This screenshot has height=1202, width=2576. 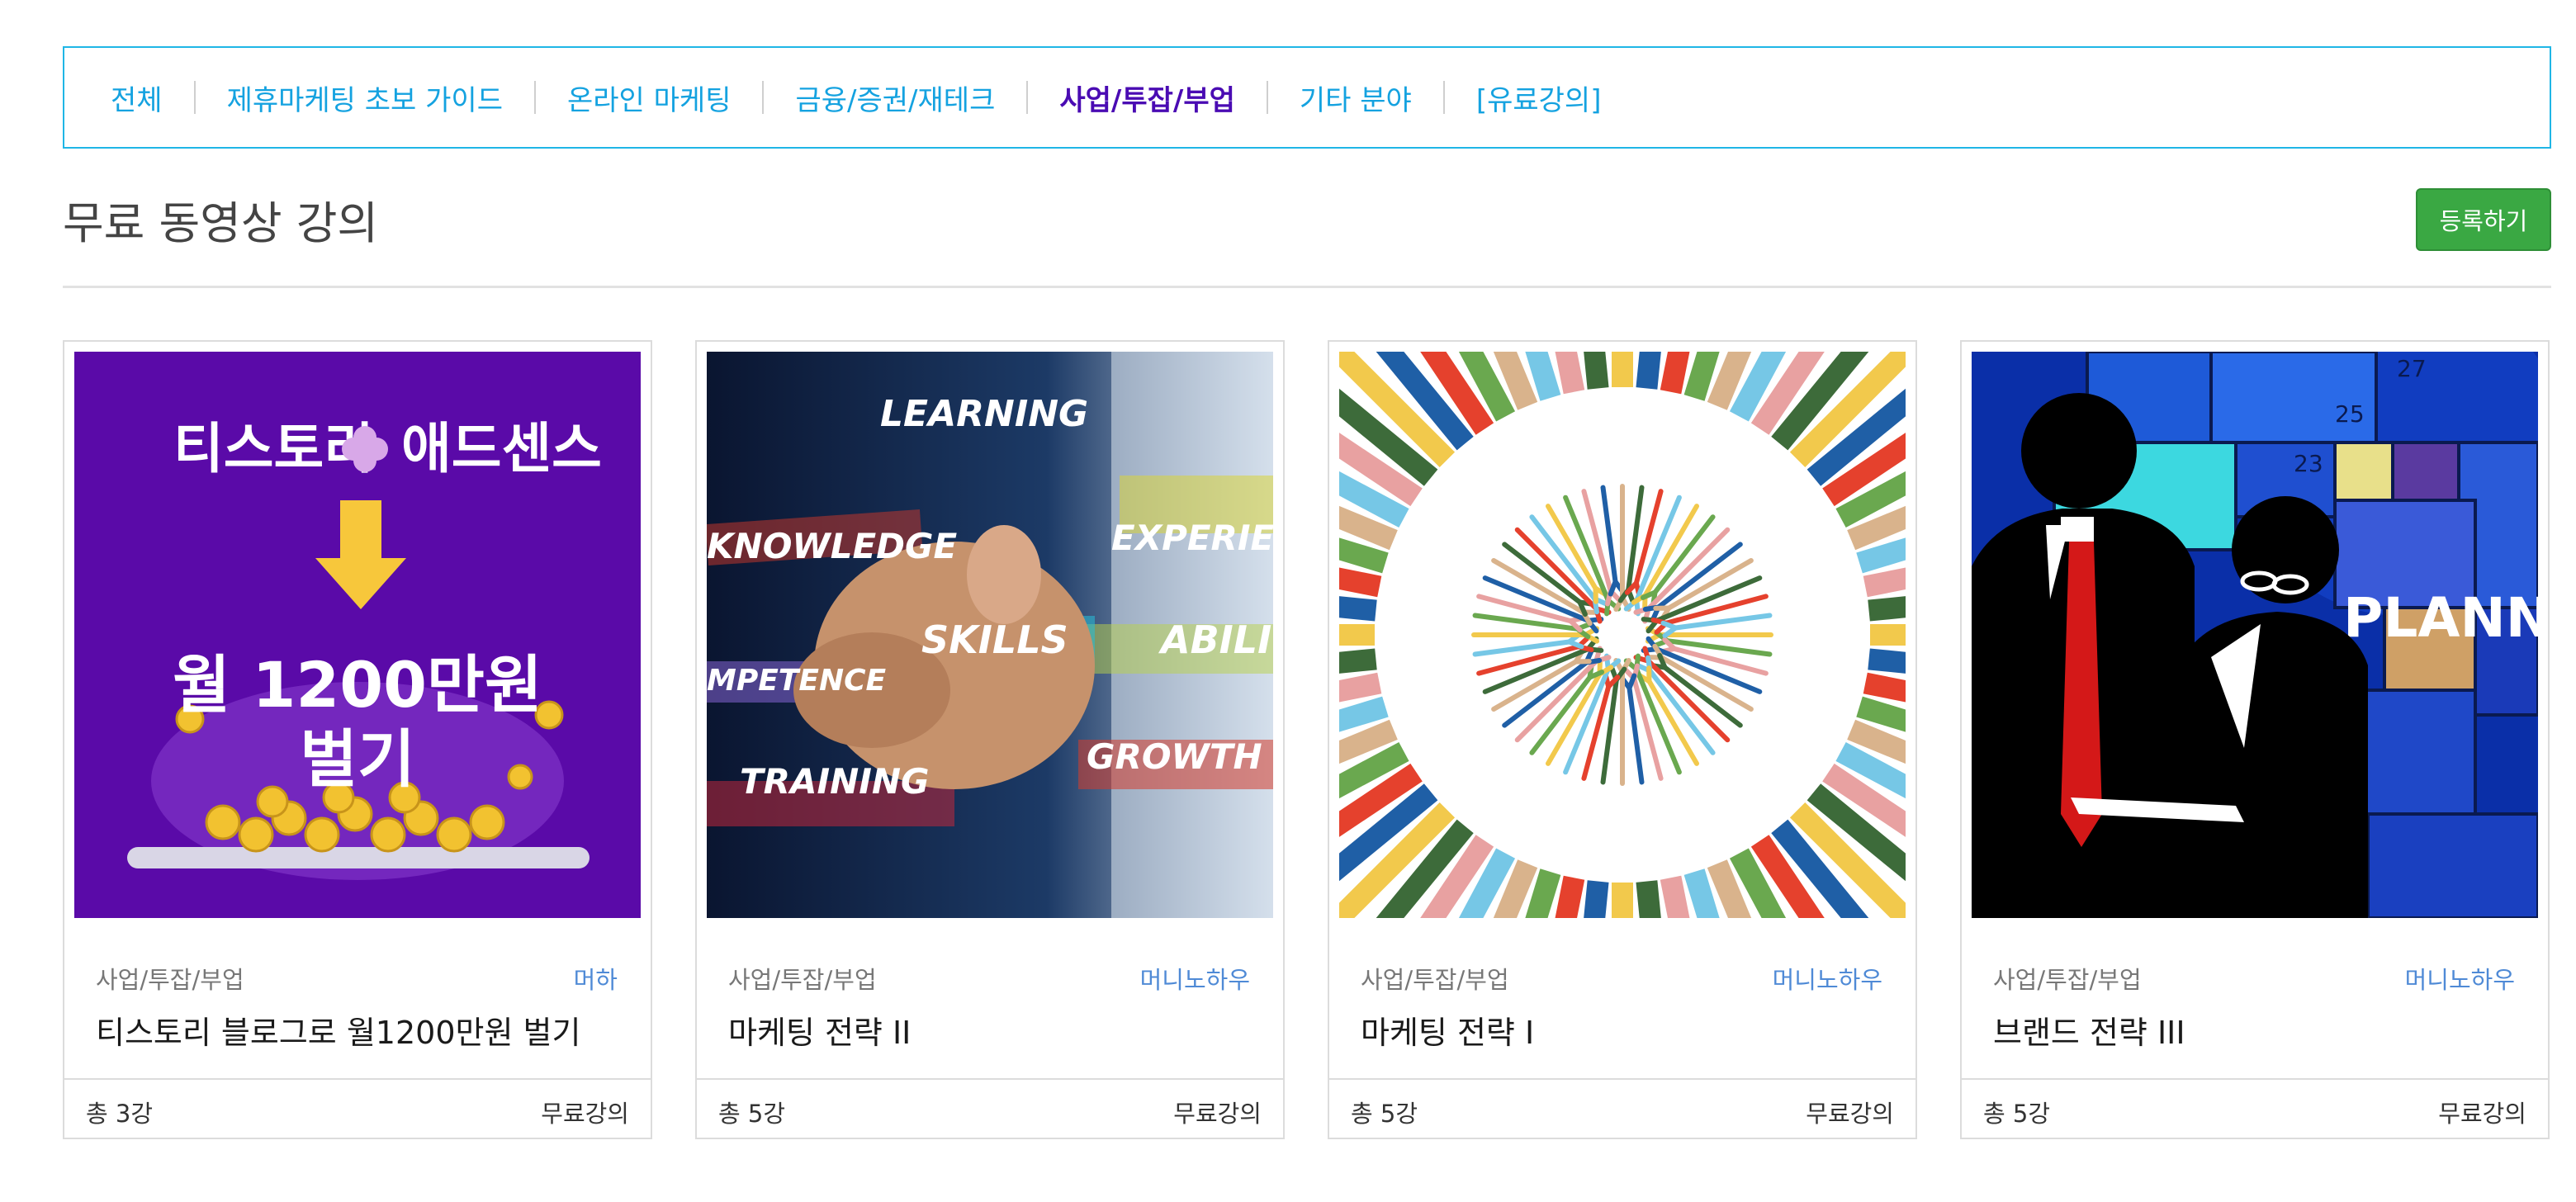 I want to click on converging-arrows-thumbnail, so click(x=1622, y=635).